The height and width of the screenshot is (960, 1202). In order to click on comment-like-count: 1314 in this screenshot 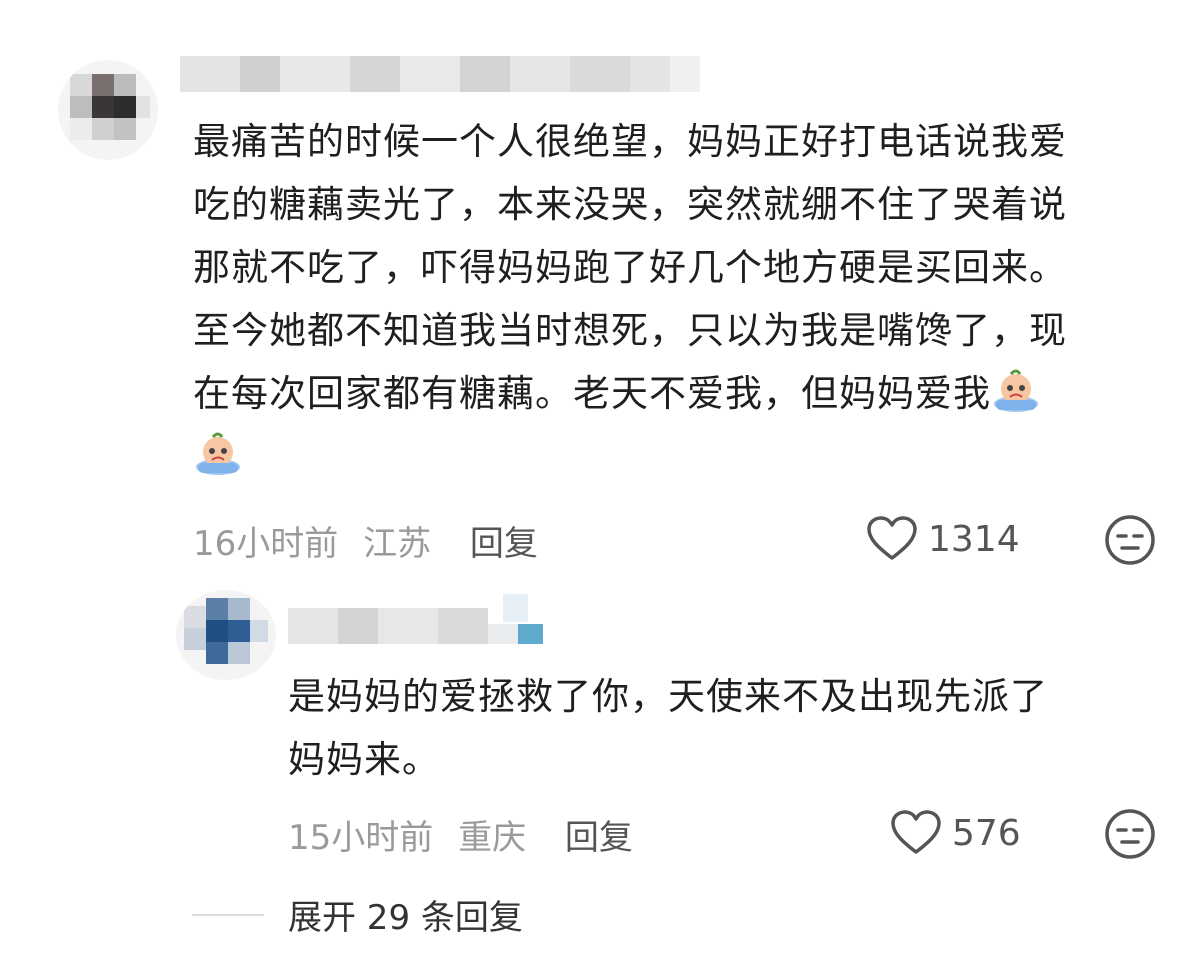, I will do `click(974, 539)`.